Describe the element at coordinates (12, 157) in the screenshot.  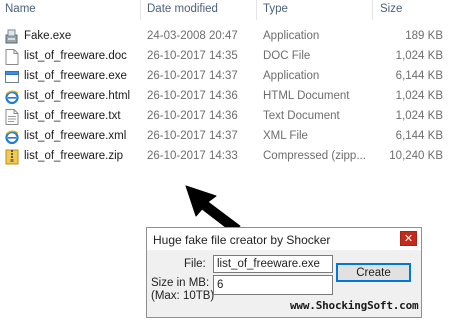
I see `zip-folder-icon` at that location.